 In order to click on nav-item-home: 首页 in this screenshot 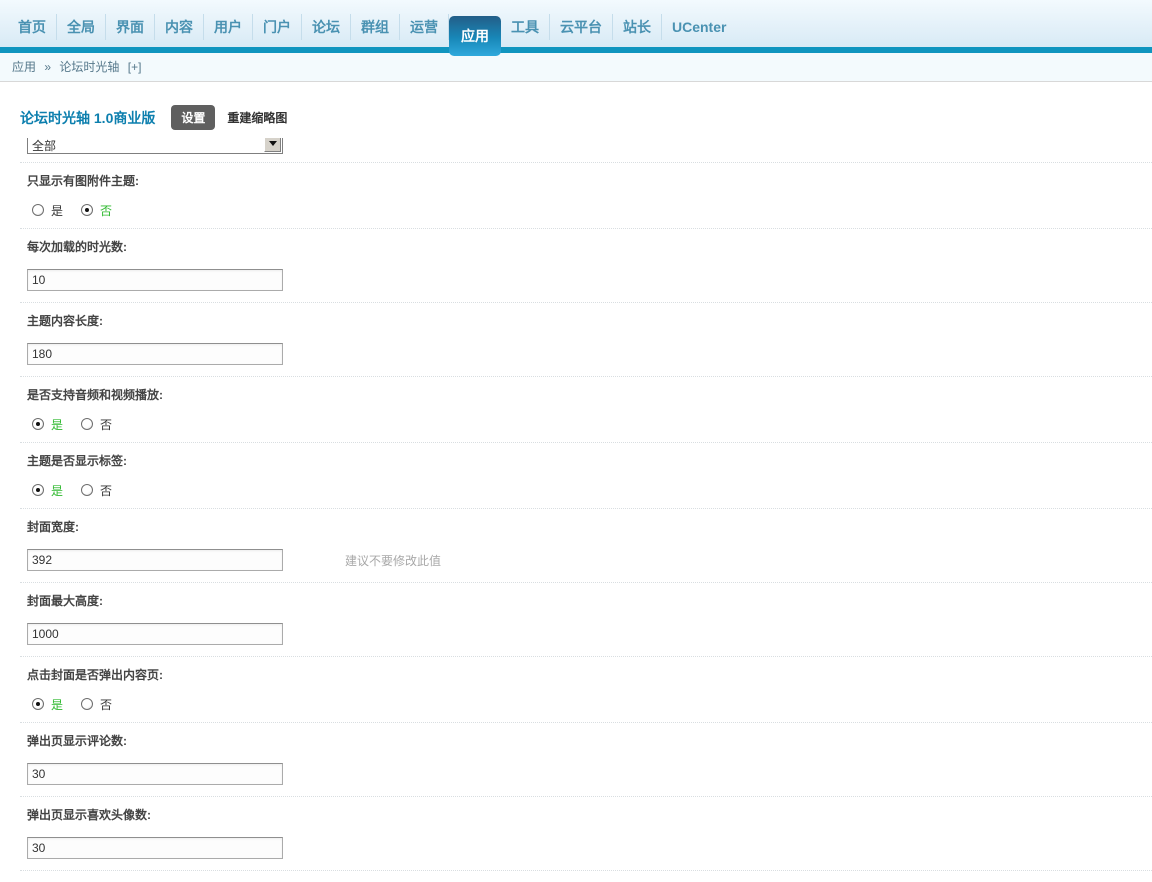, I will do `click(32, 27)`.